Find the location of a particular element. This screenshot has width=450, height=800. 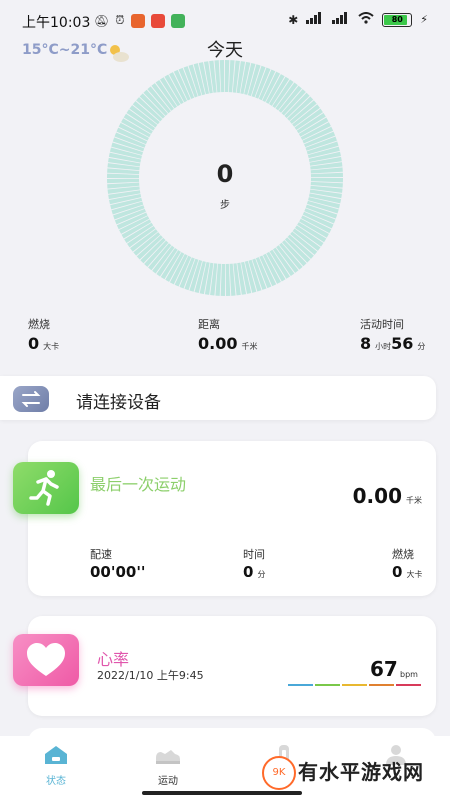

exercise-calories-unit: 大卡 is located at coordinates (414, 574).